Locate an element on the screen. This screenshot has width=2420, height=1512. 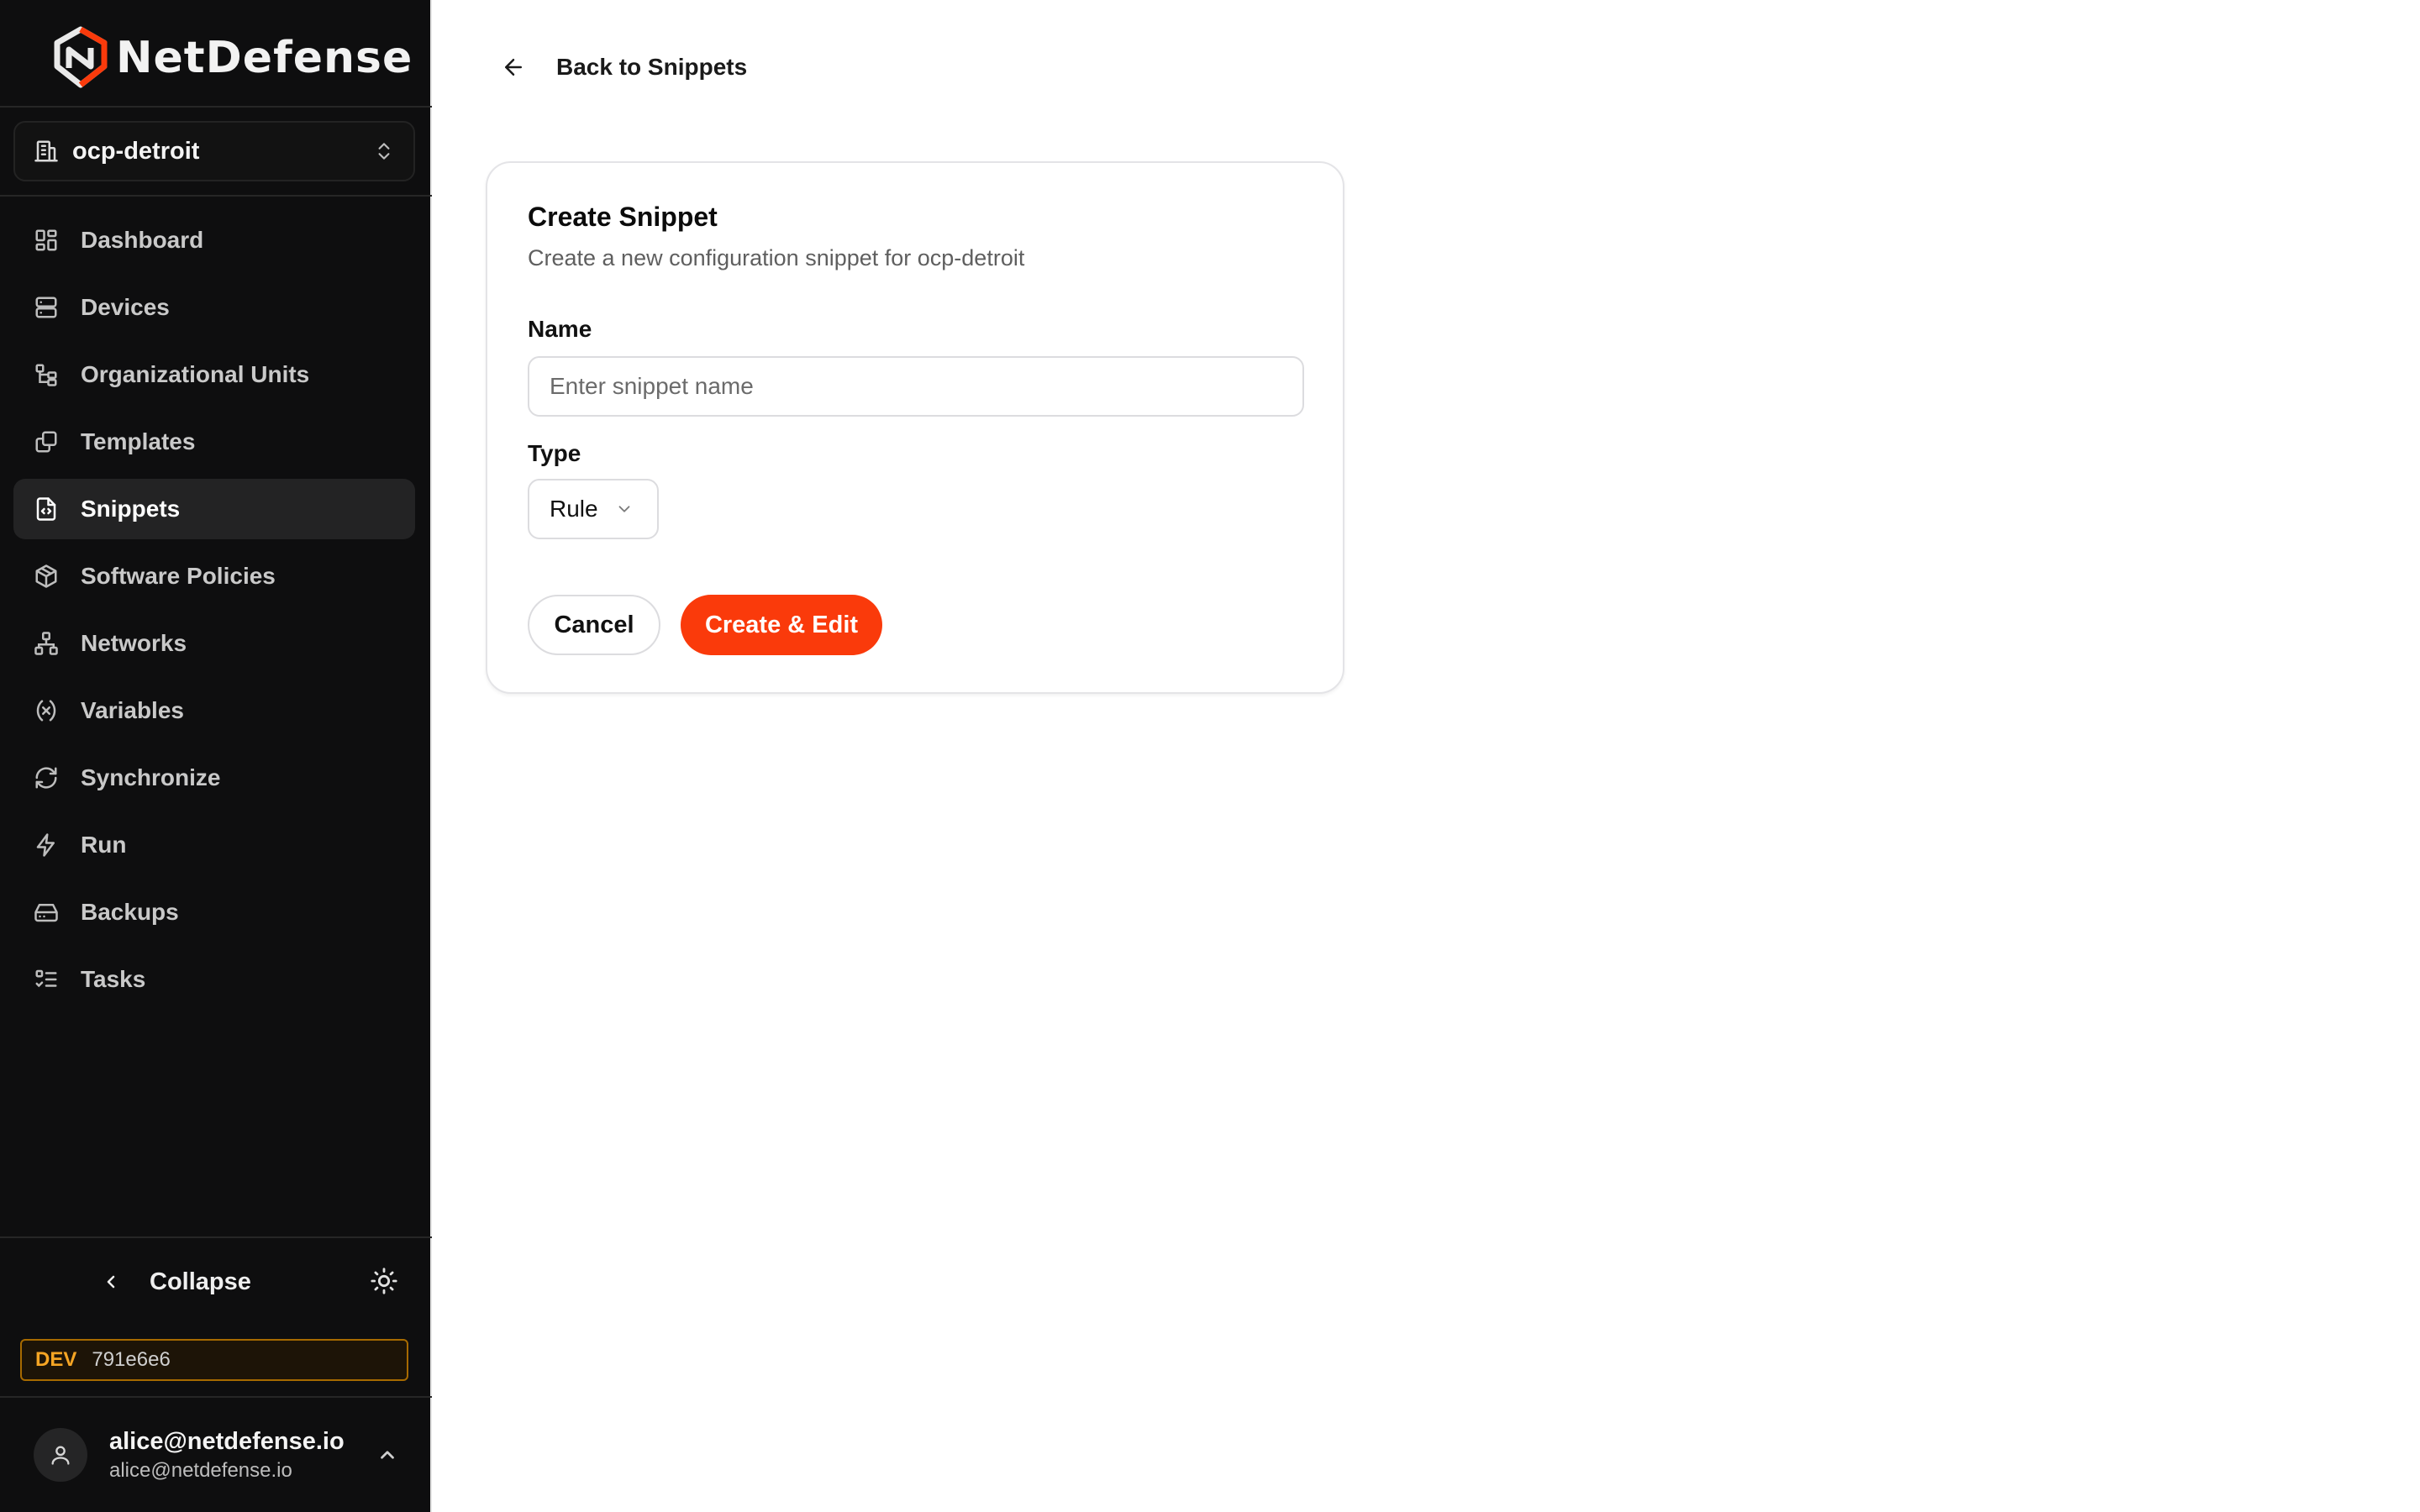
server-icon is located at coordinates (46, 307).